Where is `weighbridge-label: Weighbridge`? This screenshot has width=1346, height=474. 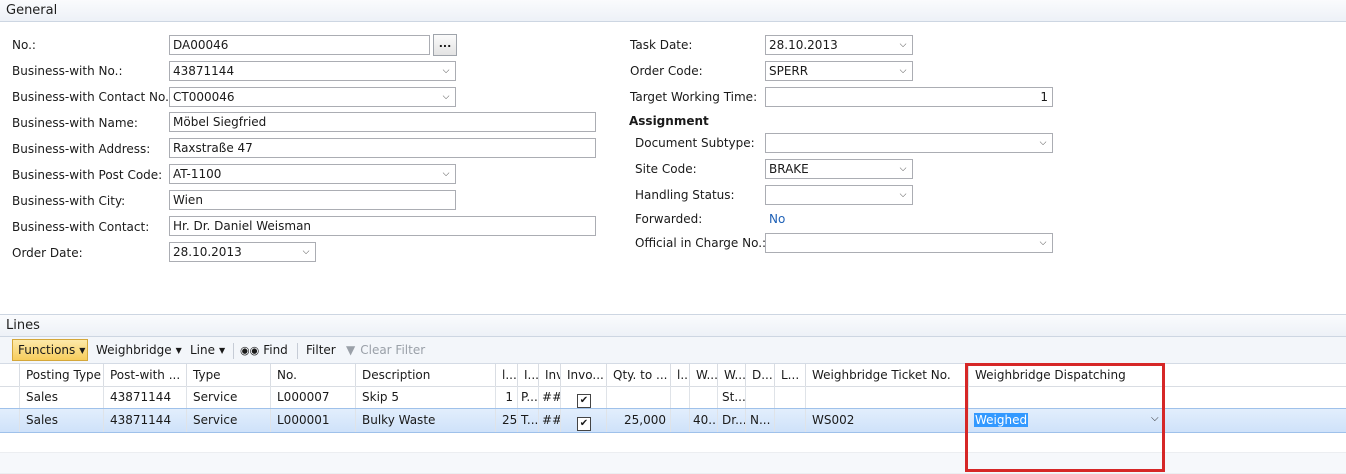
weighbridge-label: Weighbridge is located at coordinates (134, 350).